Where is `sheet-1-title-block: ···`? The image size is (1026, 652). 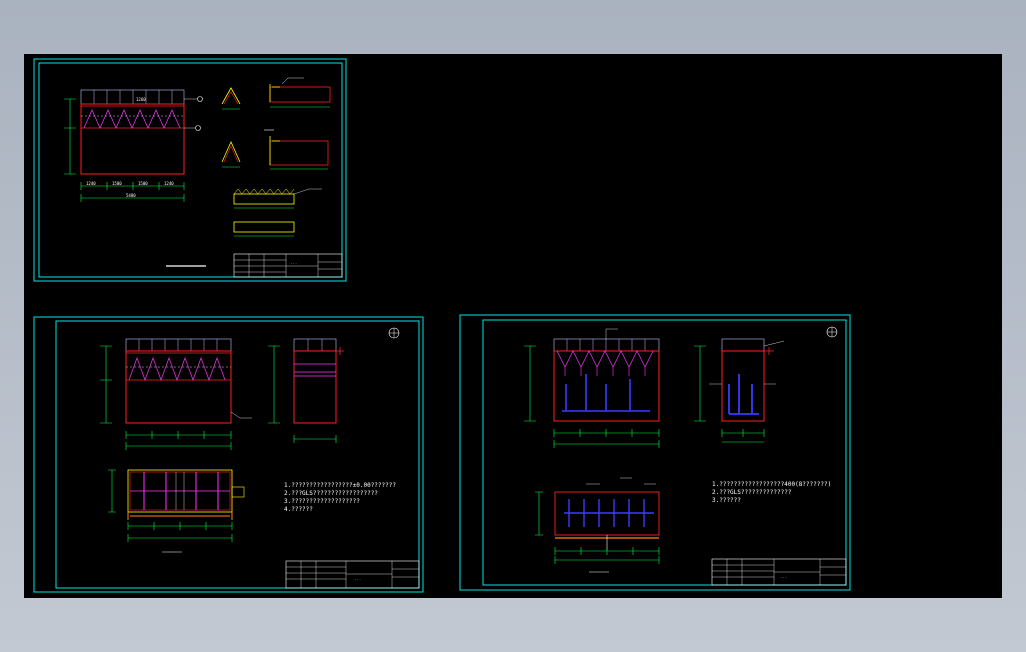 sheet-1-title-block: ··· is located at coordinates (288, 265).